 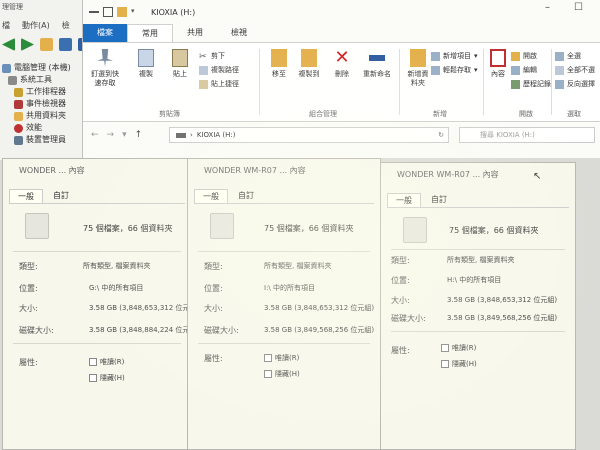 I want to click on select-none-label: 全部不選, so click(x=581, y=70).